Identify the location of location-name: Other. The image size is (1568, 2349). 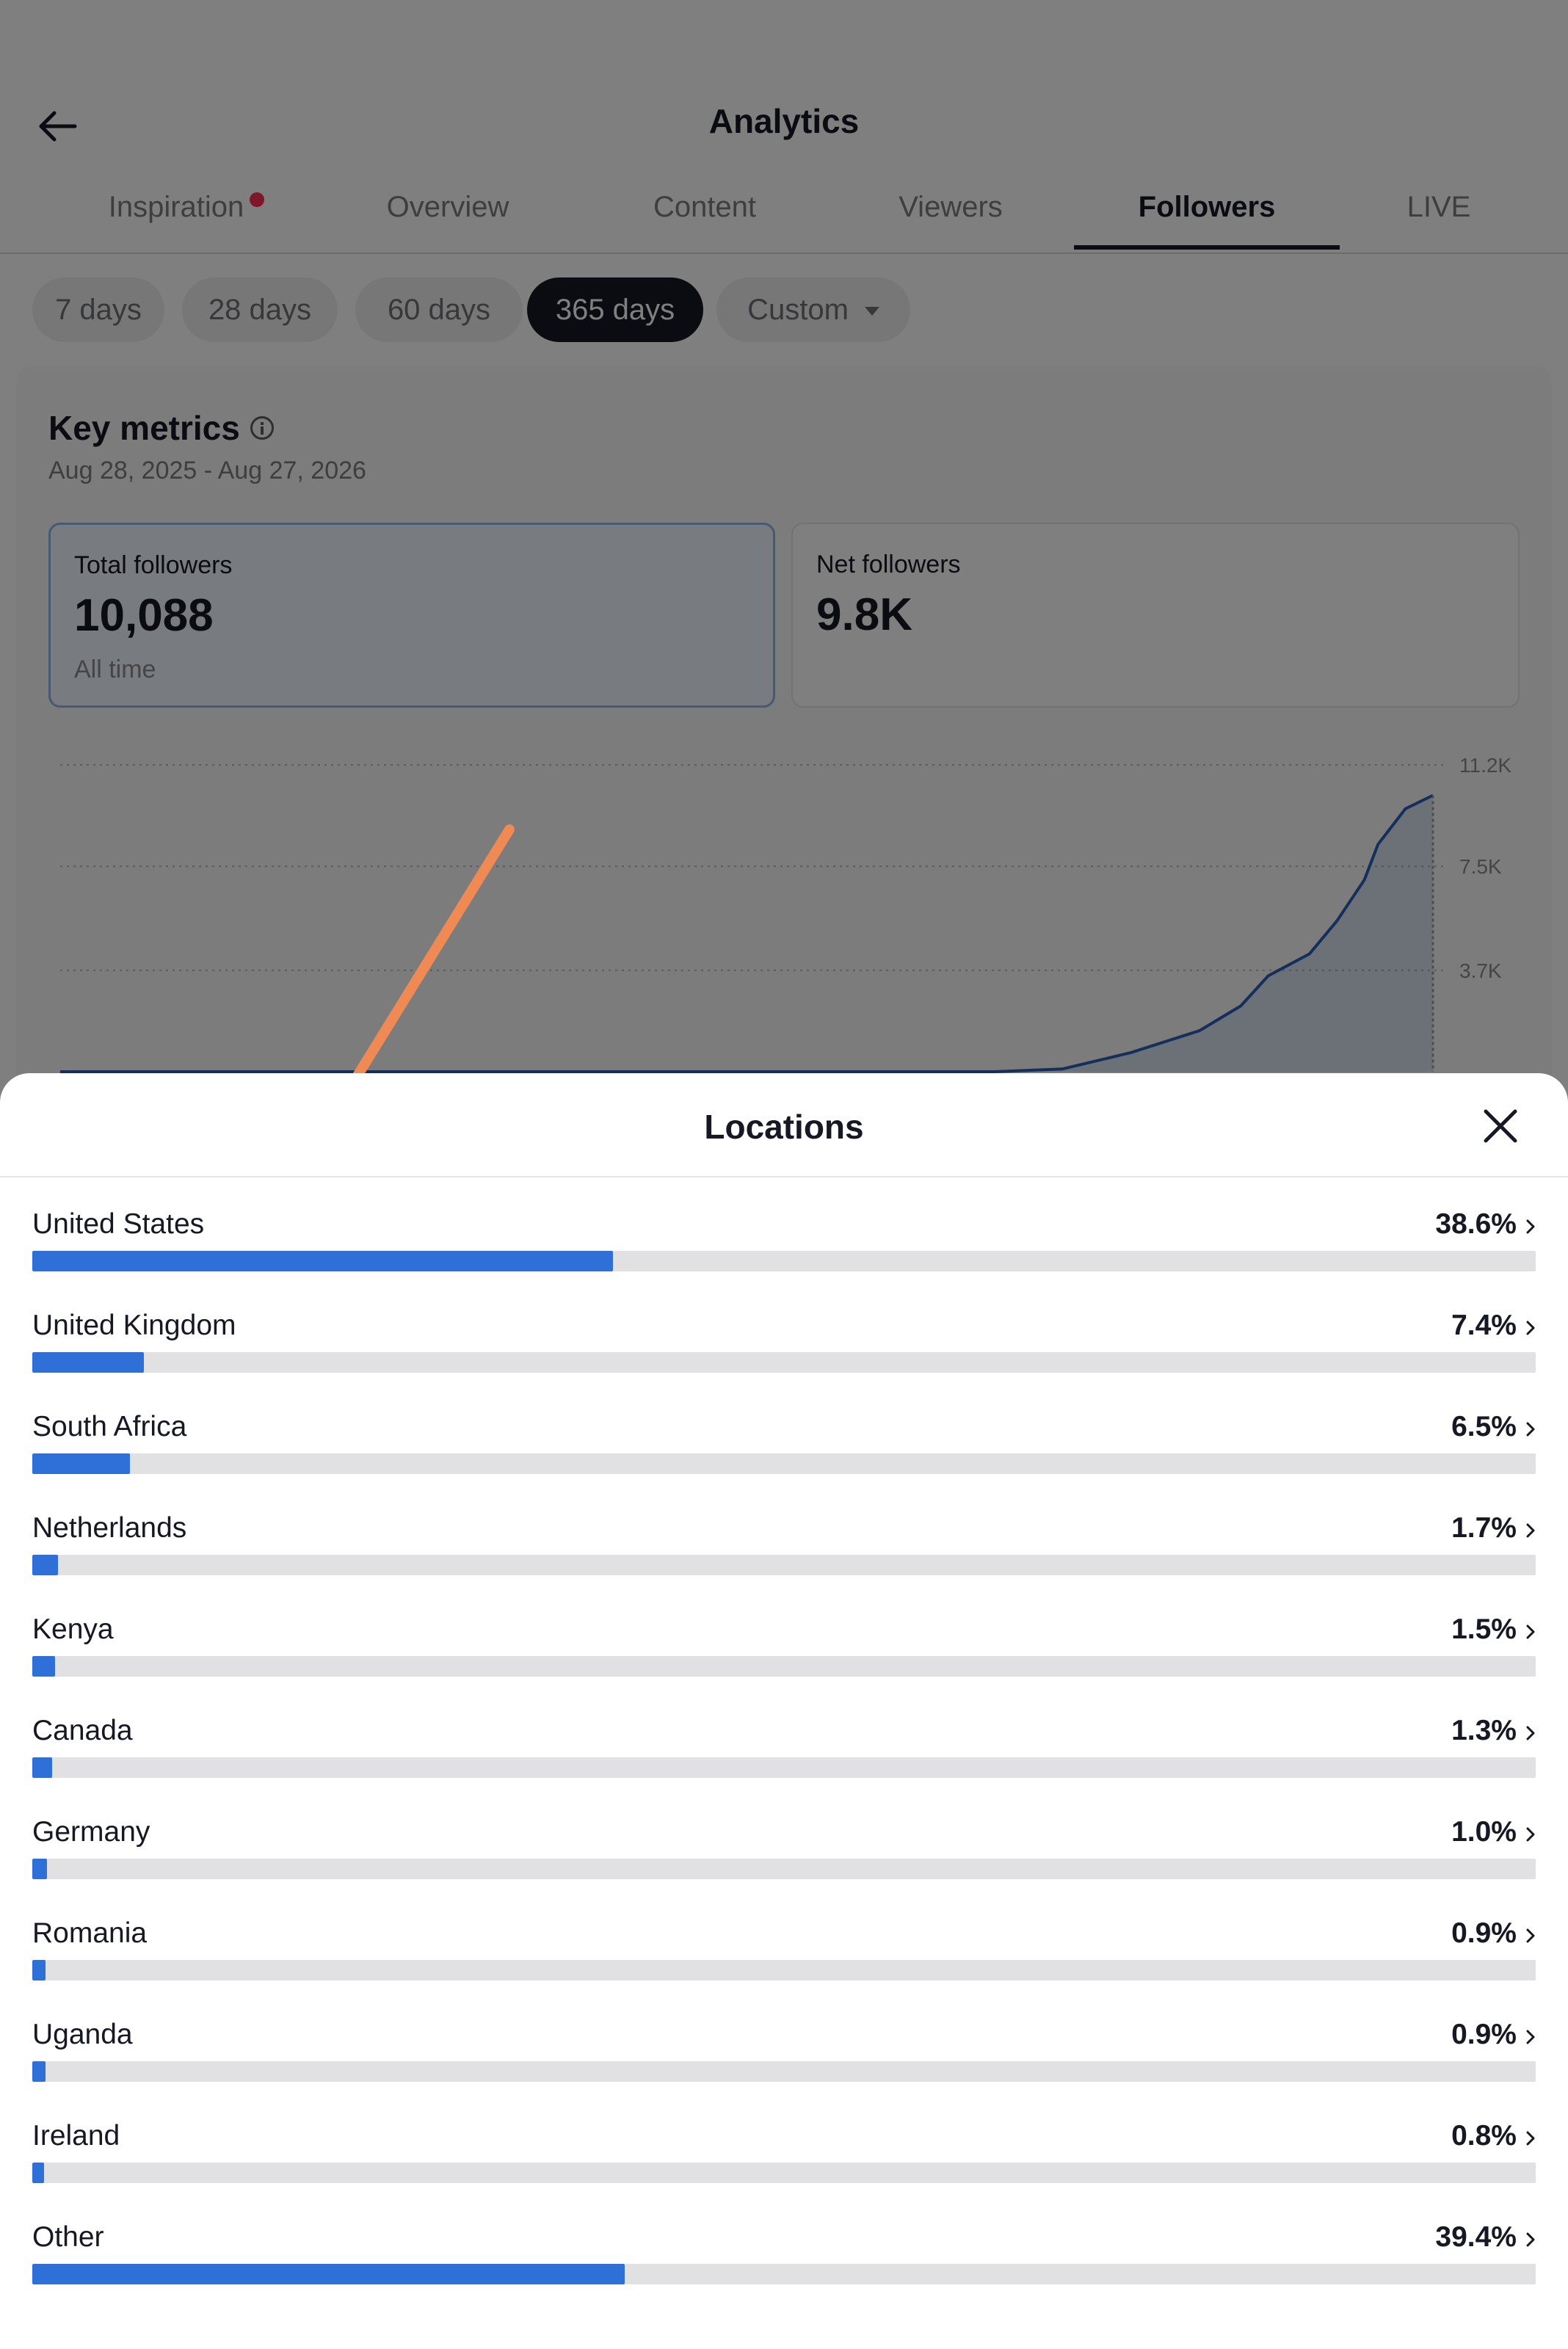
(68, 2237).